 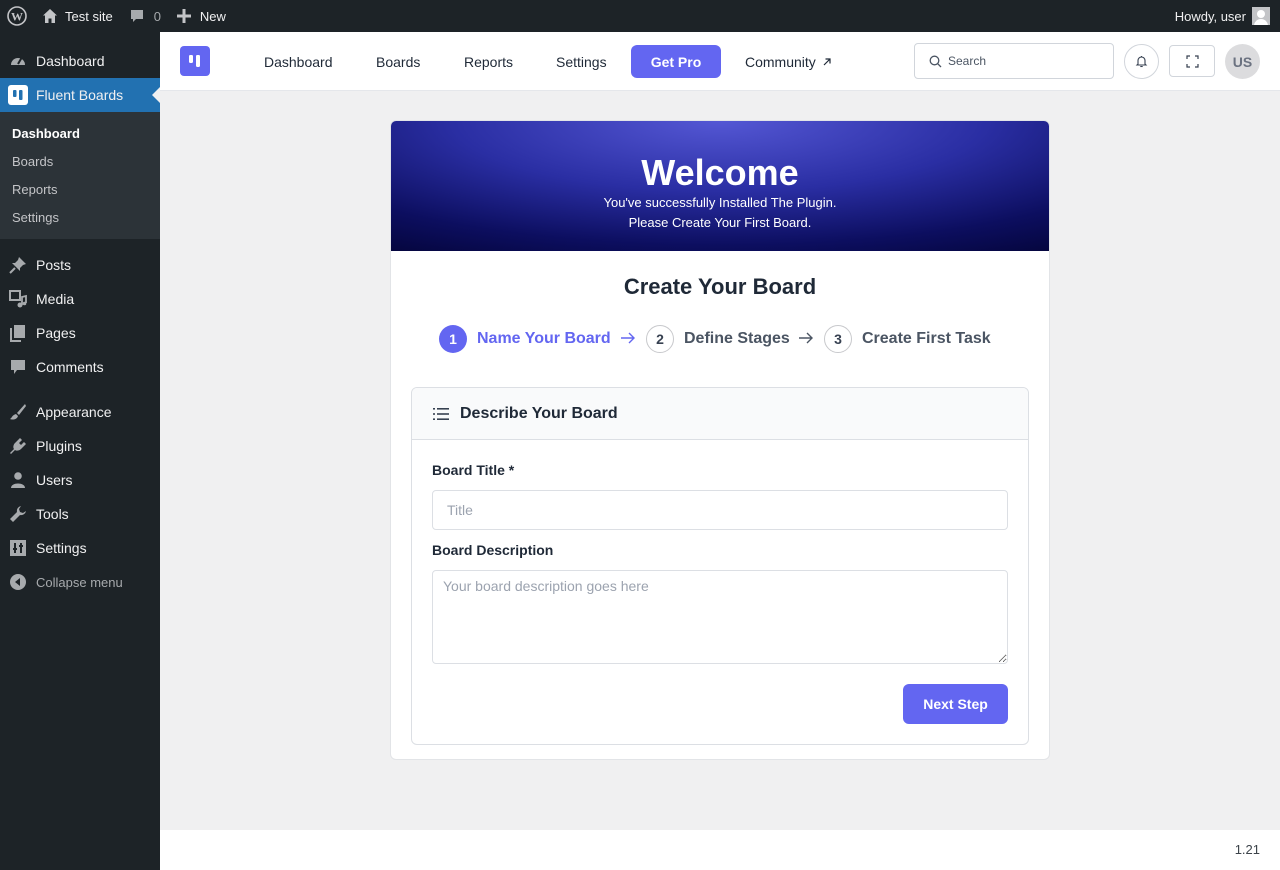 What do you see at coordinates (18, 367) in the screenshot?
I see `comment-icon` at bounding box center [18, 367].